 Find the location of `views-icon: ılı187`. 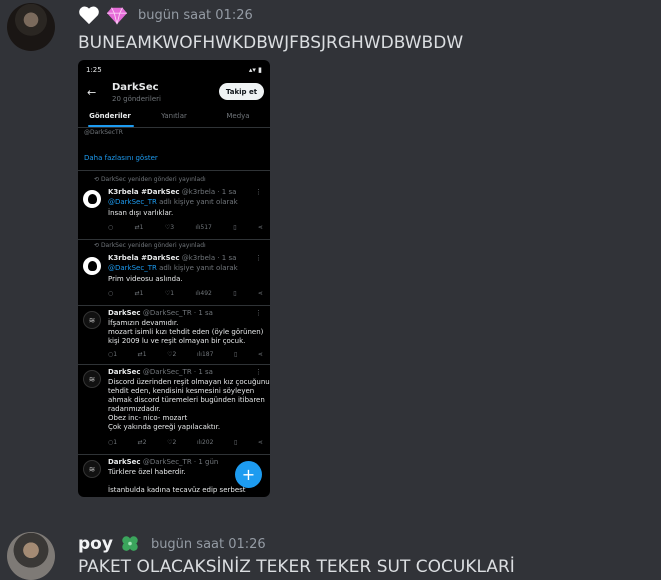

views-icon: ılı187 is located at coordinates (205, 354).